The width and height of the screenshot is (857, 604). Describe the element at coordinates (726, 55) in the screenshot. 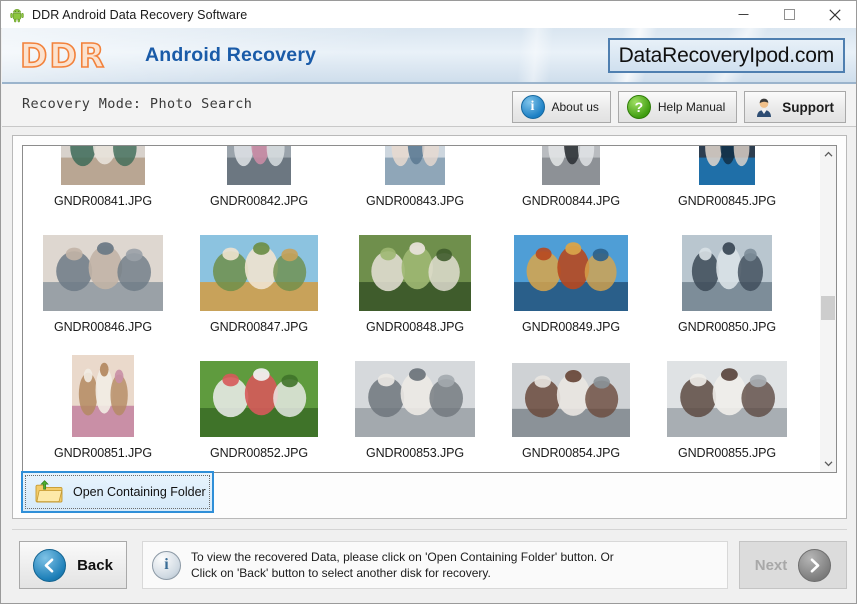

I see `website-banner: DataRecoveryIpod.com` at that location.